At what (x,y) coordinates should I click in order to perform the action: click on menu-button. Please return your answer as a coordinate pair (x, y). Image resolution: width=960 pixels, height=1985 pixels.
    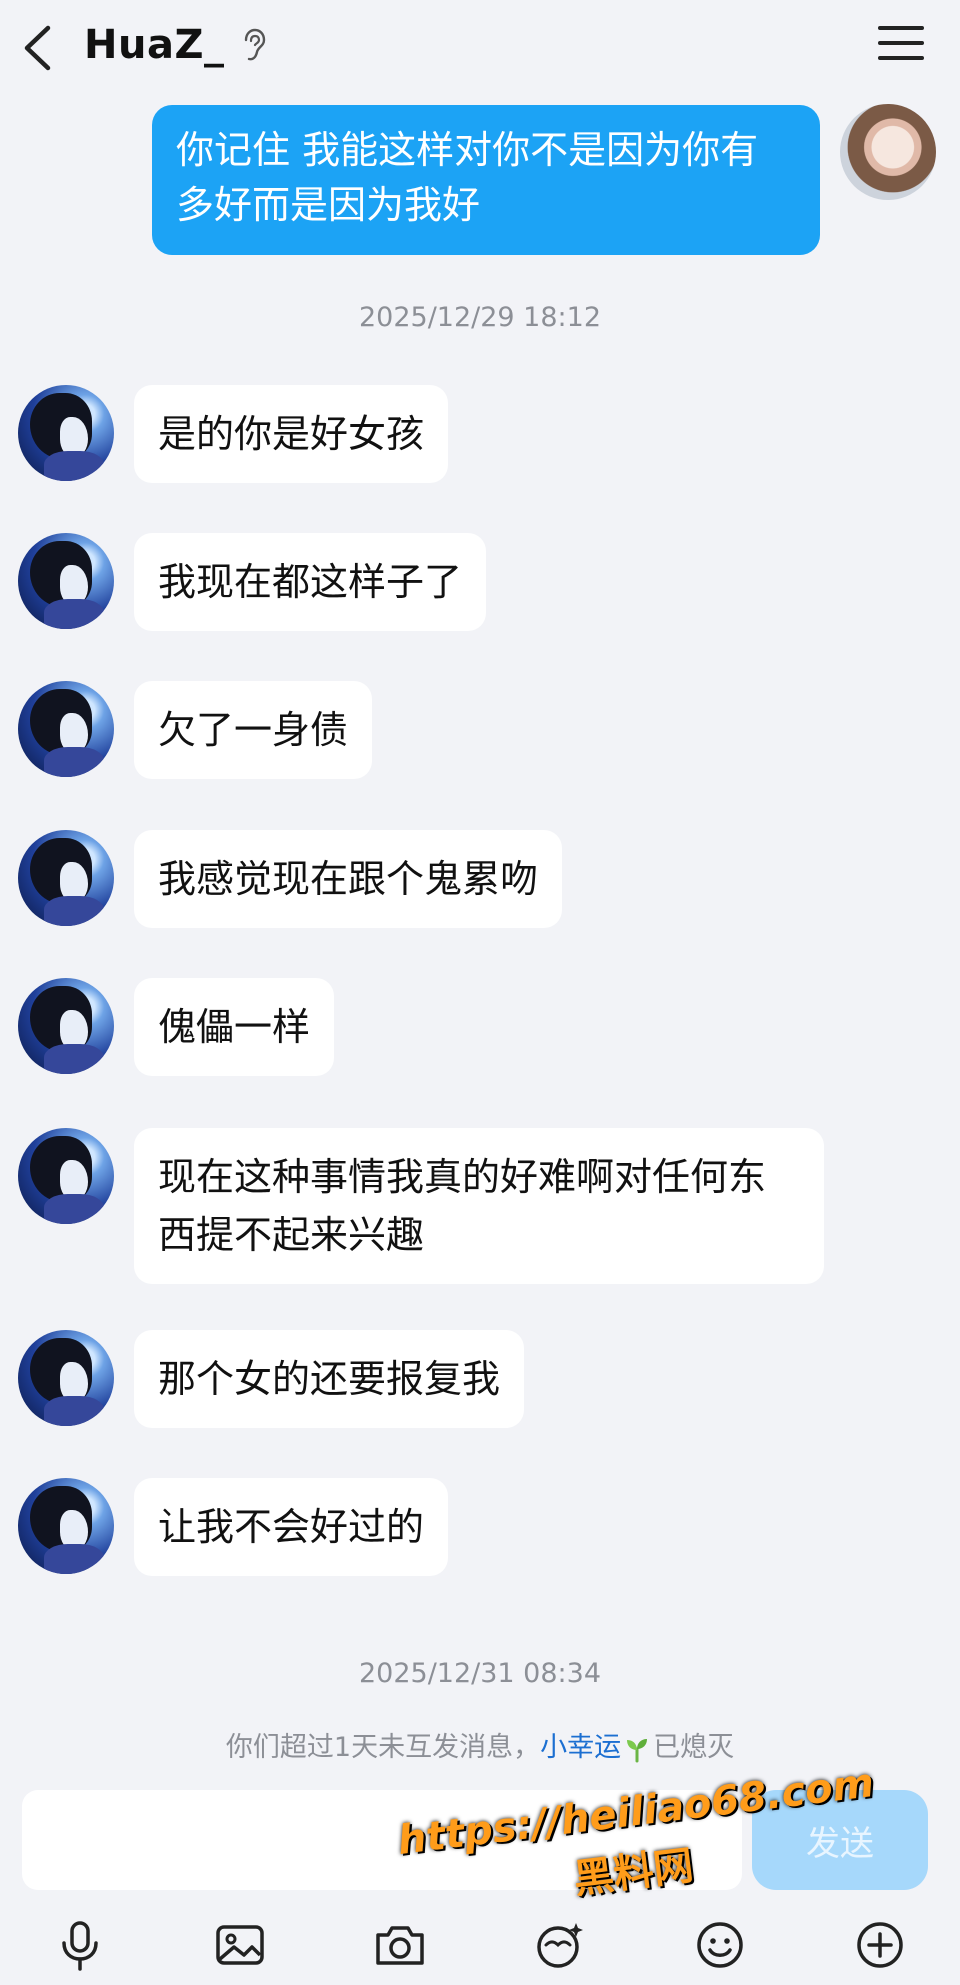
    Looking at the image, I should click on (901, 46).